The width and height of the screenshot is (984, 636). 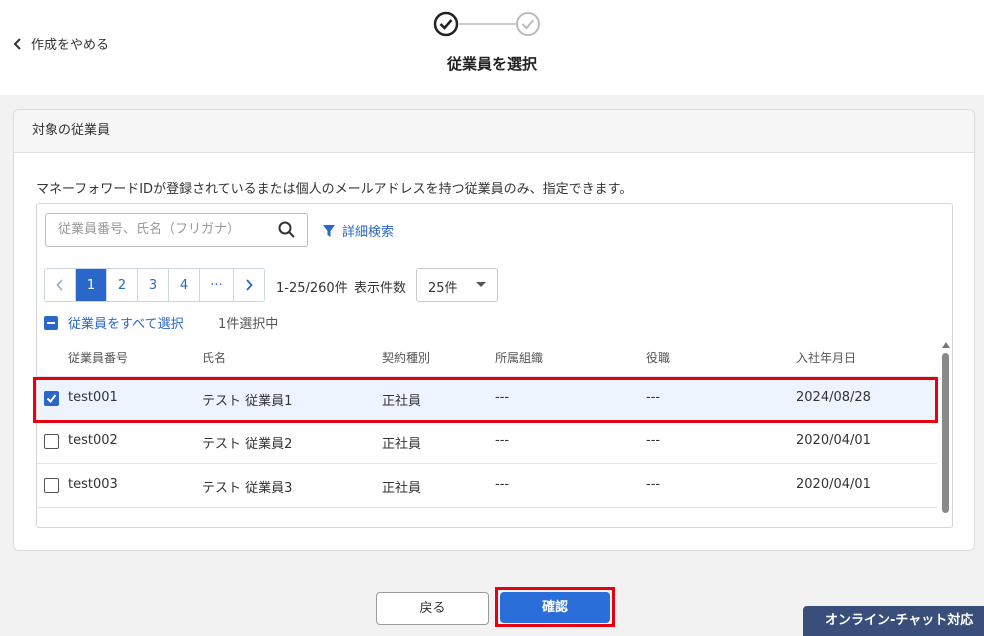 What do you see at coordinates (368, 232) in the screenshot?
I see `advanced-search-label: 詳細検索` at bounding box center [368, 232].